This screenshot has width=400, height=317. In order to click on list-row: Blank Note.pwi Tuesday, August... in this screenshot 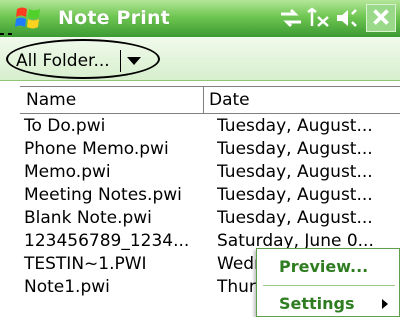, I will do `click(210, 219)`.